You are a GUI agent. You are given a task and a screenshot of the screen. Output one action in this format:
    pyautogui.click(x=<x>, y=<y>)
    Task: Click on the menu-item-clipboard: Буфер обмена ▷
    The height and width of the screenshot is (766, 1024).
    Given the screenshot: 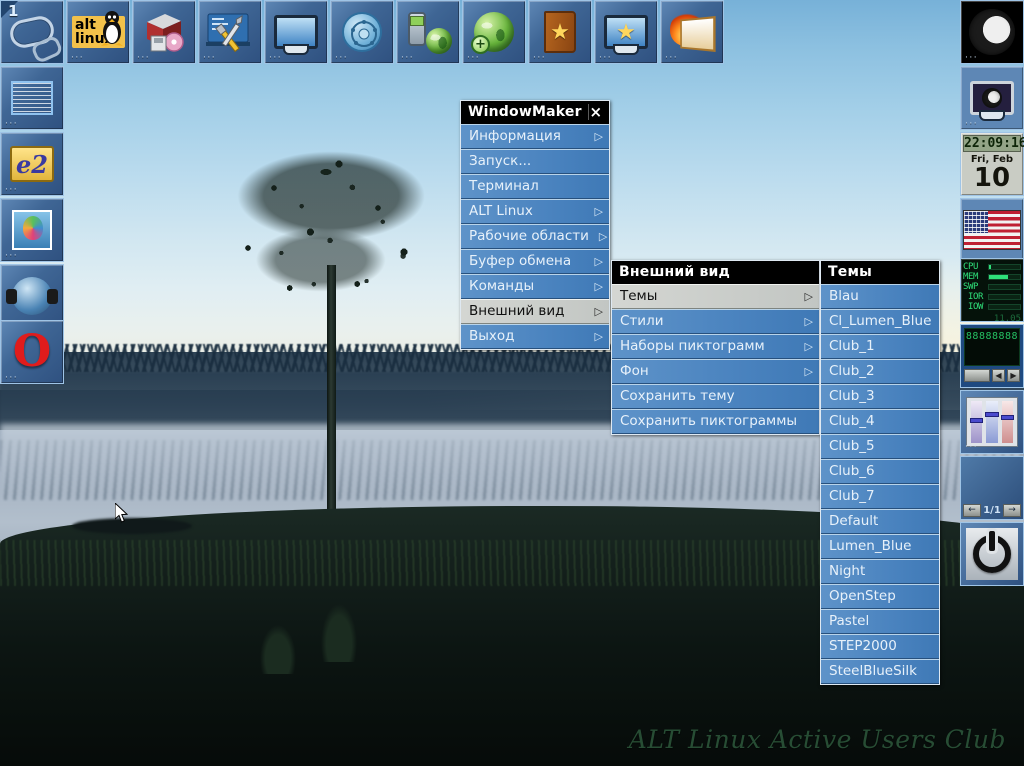 What is the action you would take?
    pyautogui.click(x=535, y=261)
    